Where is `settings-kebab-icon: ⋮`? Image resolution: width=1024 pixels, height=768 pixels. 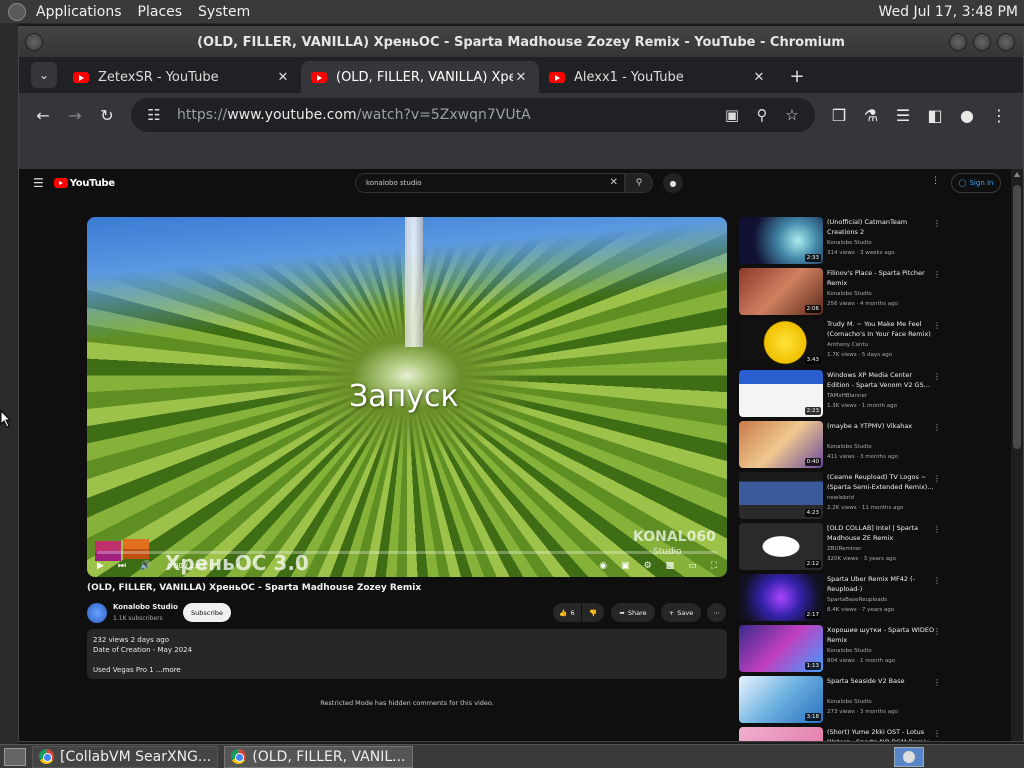
settings-kebab-icon: ⋮ is located at coordinates (935, 181).